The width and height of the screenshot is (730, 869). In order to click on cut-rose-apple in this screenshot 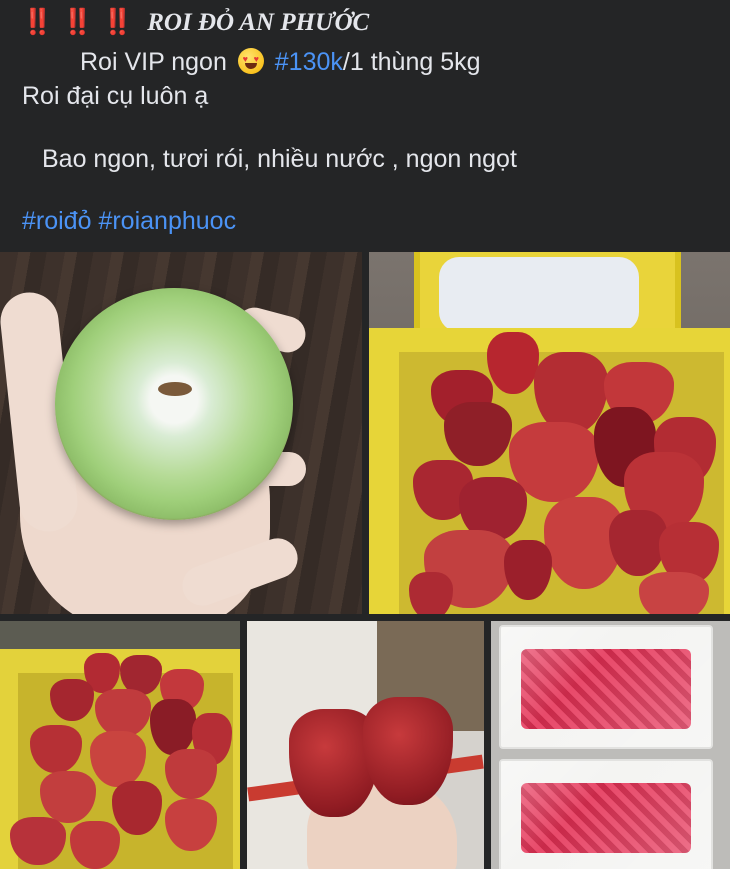, I will do `click(174, 404)`.